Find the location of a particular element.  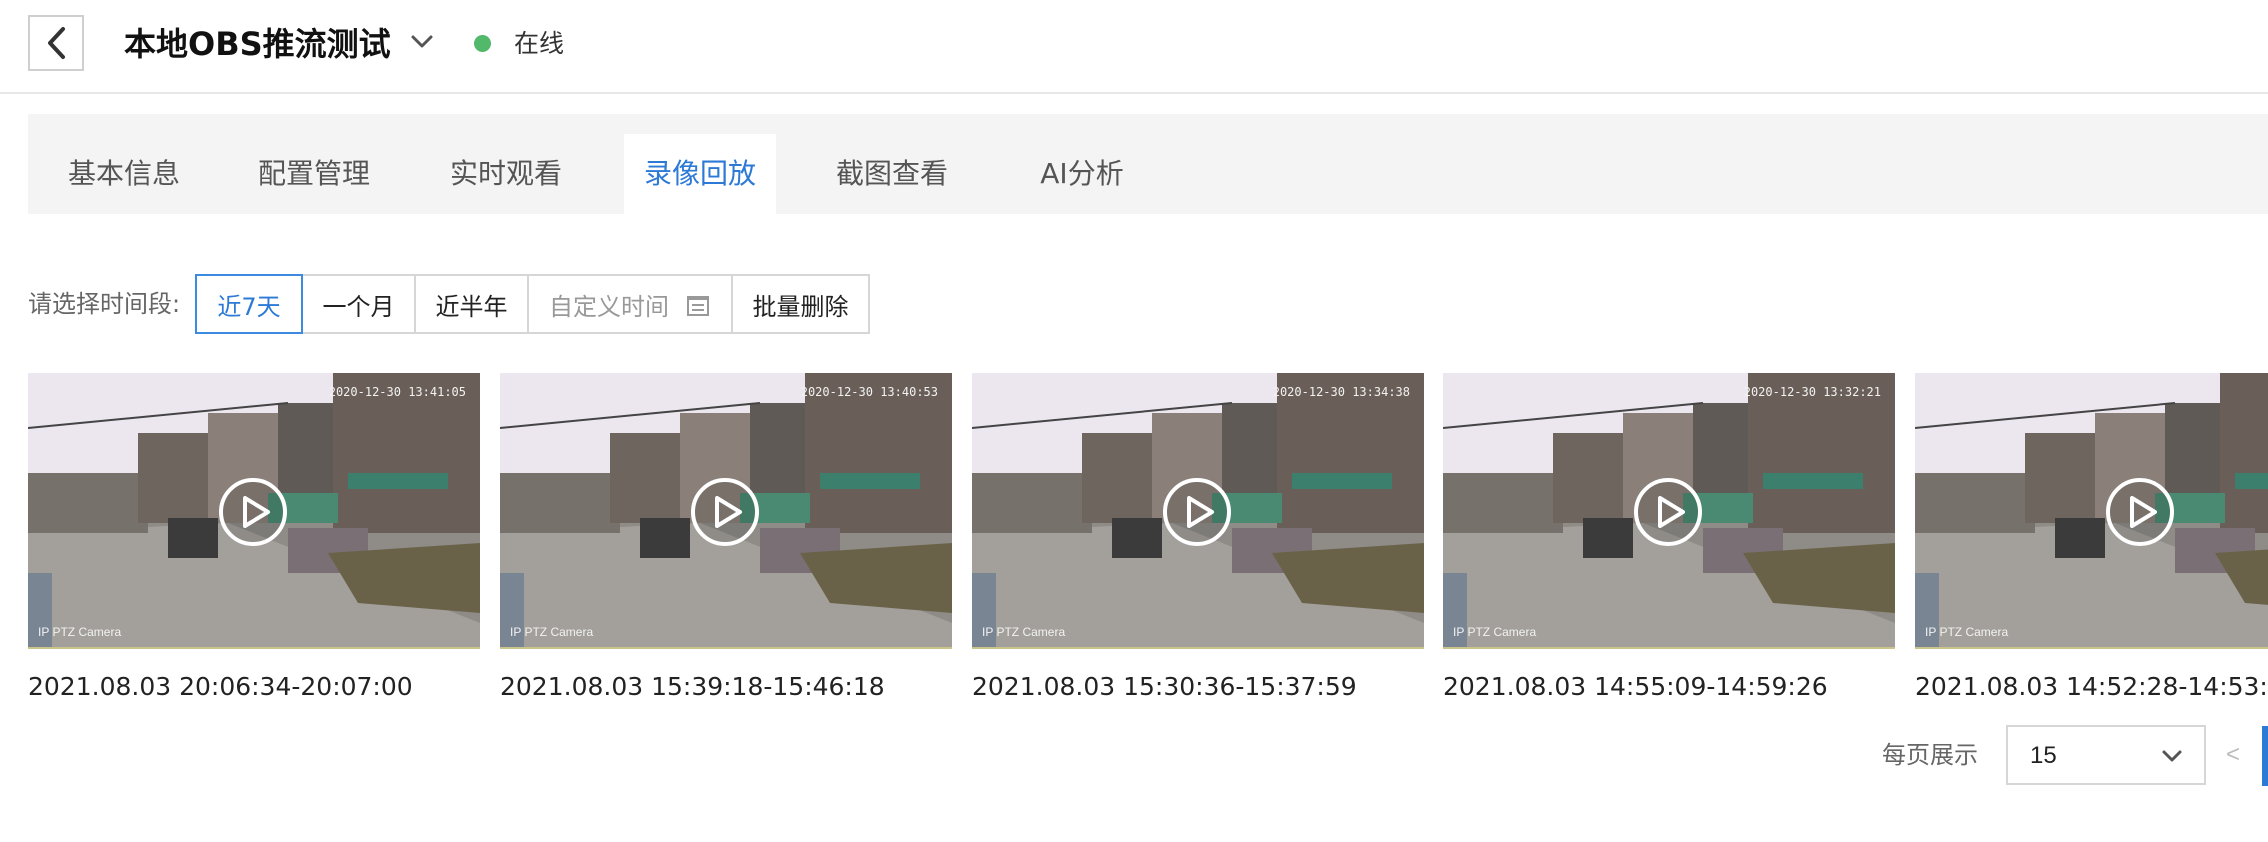

back-button is located at coordinates (56, 43).